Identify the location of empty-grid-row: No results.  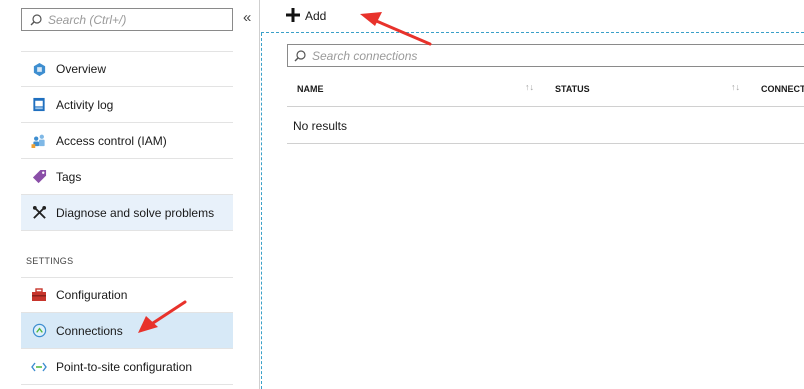
(545, 125).